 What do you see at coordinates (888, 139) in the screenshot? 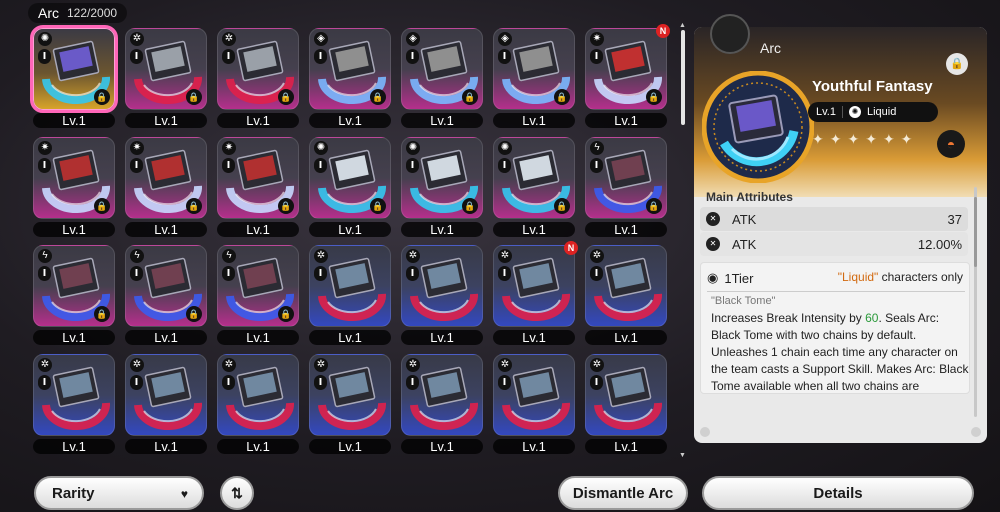
I see `star-icon: ✦` at bounding box center [888, 139].